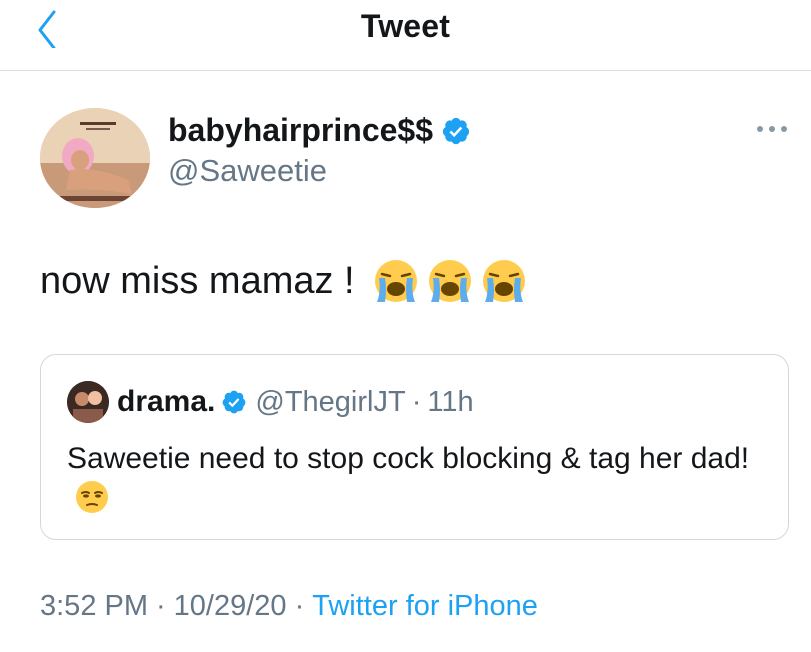  Describe the element at coordinates (300, 130) in the screenshot. I see `author-name: babyhairprince$$` at that location.